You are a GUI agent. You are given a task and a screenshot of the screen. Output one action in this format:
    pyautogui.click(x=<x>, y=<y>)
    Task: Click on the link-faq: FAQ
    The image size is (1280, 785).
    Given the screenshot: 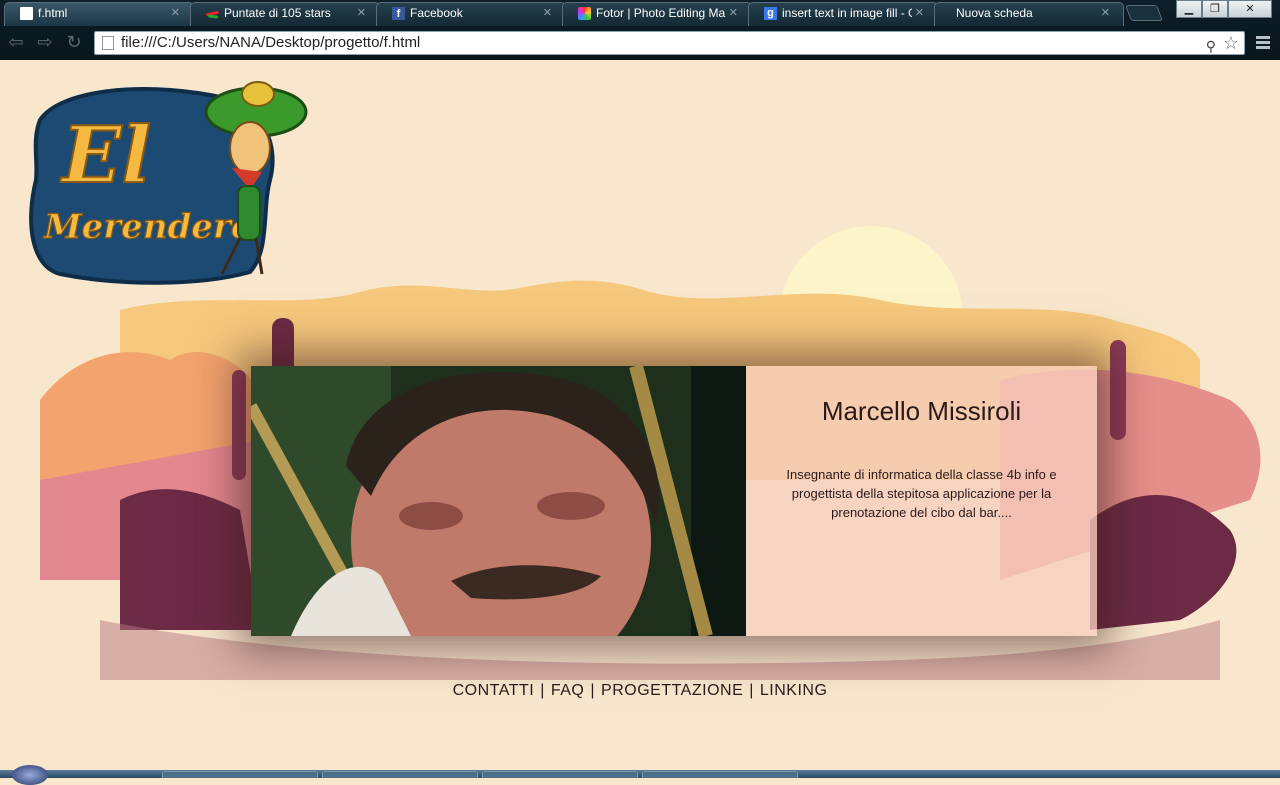 What is the action you would take?
    pyautogui.click(x=568, y=690)
    